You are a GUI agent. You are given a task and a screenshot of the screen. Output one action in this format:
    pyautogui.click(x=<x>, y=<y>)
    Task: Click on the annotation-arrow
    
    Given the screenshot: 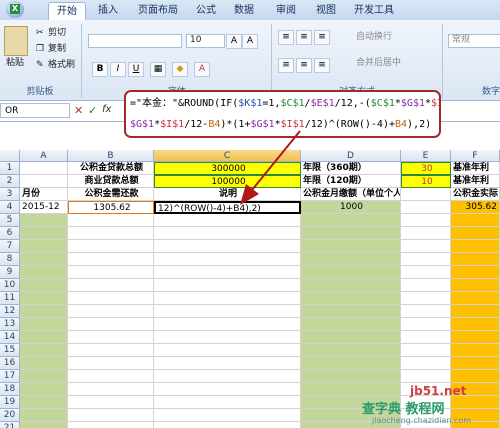 What is the action you would take?
    pyautogui.click(x=270, y=167)
    